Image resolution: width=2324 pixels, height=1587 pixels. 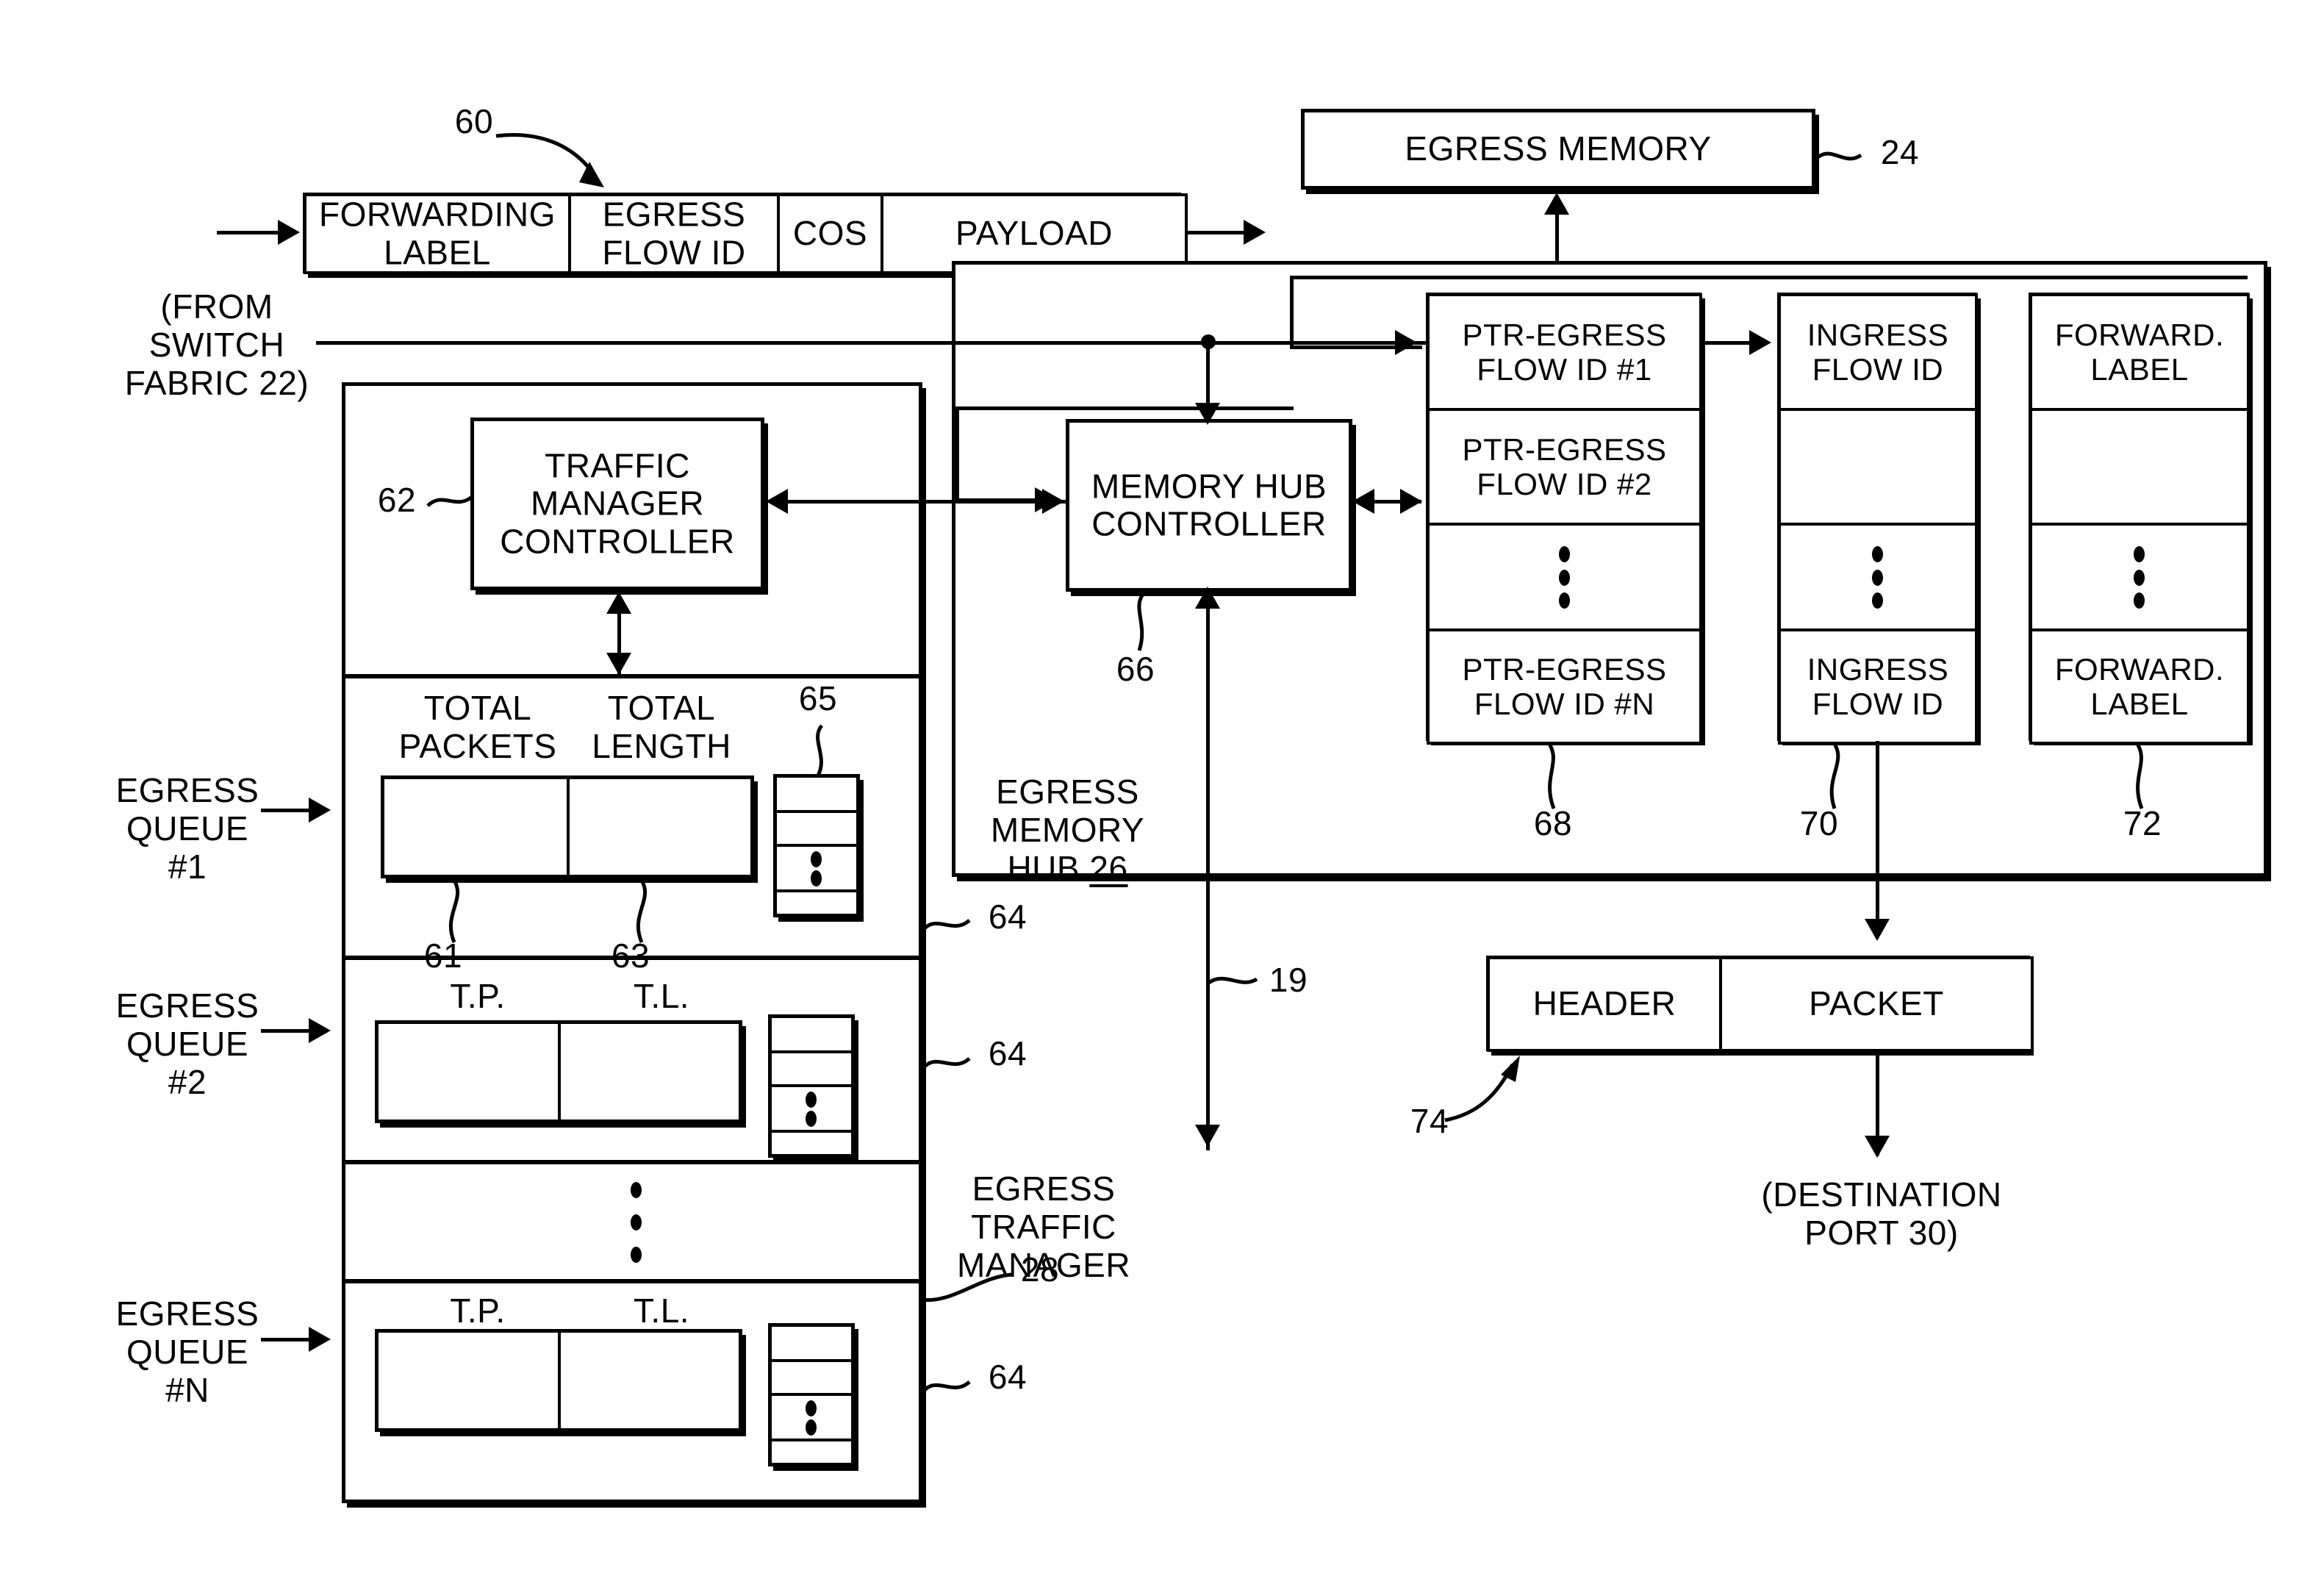 I want to click on traffic-manager-controller-label: TRAFFIC MANAGER CONTROLLER, so click(x=617, y=503).